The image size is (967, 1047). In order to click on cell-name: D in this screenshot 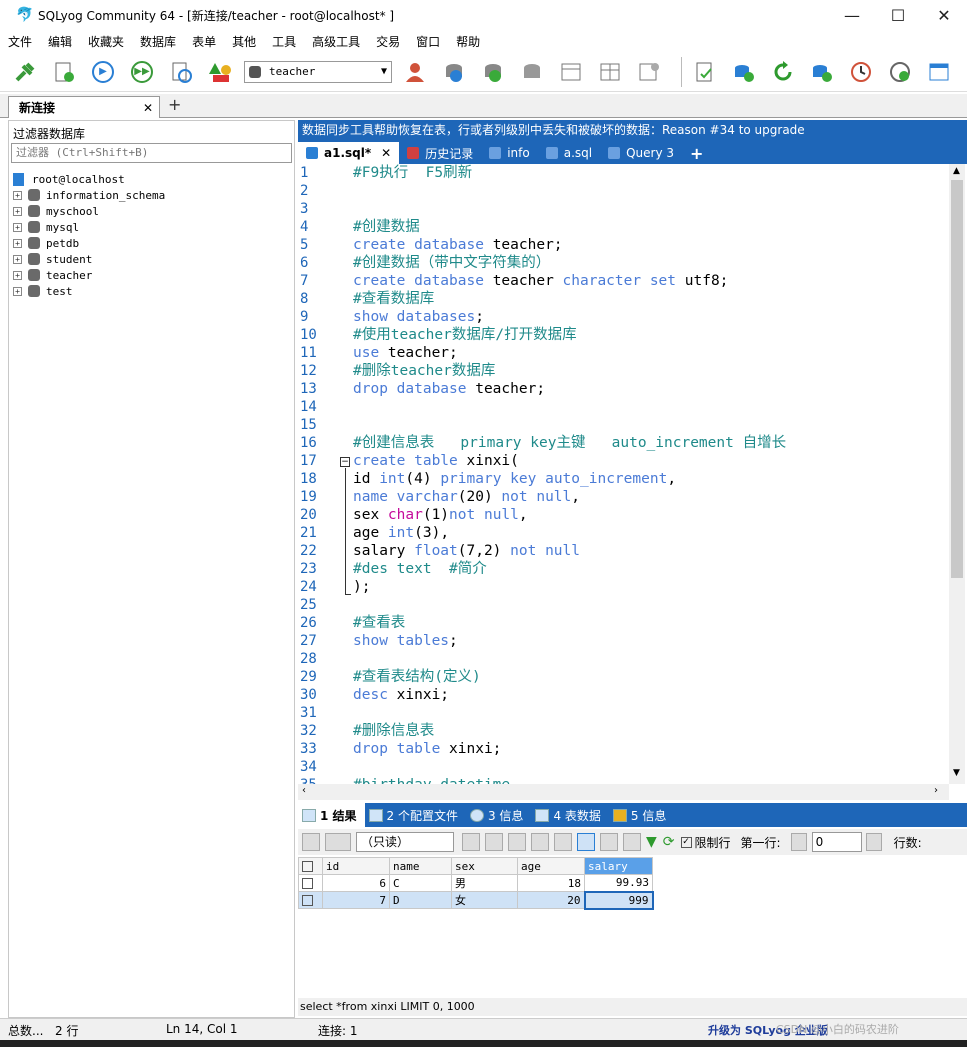, I will do `click(420, 900)`.